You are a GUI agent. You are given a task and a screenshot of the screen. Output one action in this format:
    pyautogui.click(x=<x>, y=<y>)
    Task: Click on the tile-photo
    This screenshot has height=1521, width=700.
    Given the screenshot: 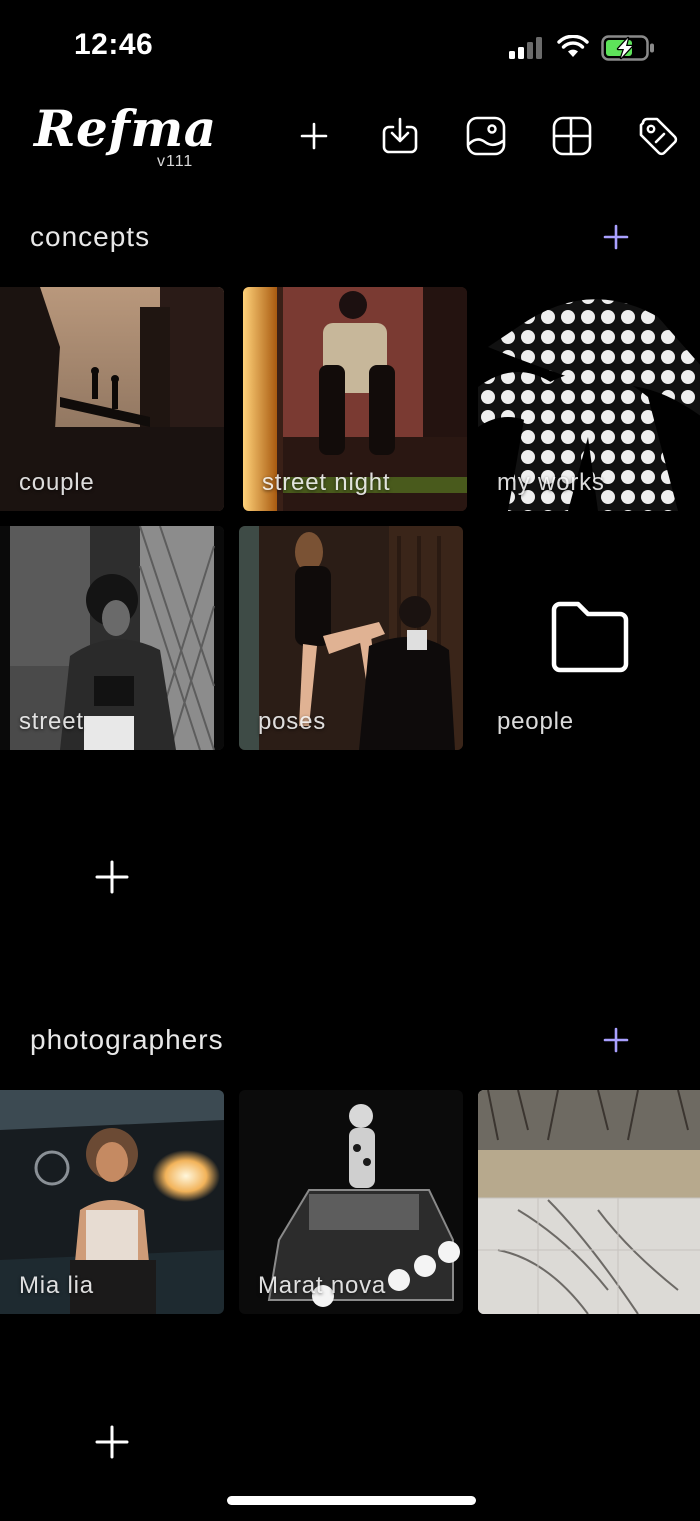 What is the action you would take?
    pyautogui.click(x=589, y=1202)
    